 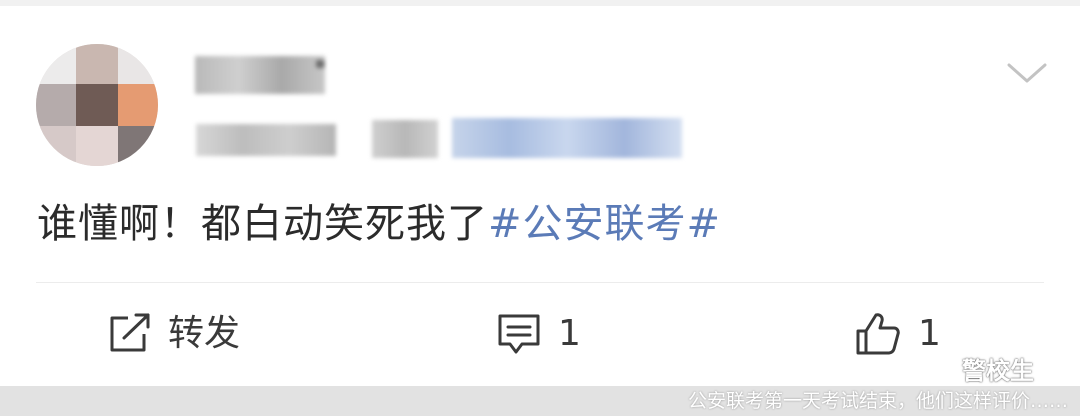 What do you see at coordinates (540, 3) in the screenshot?
I see `top-separator` at bounding box center [540, 3].